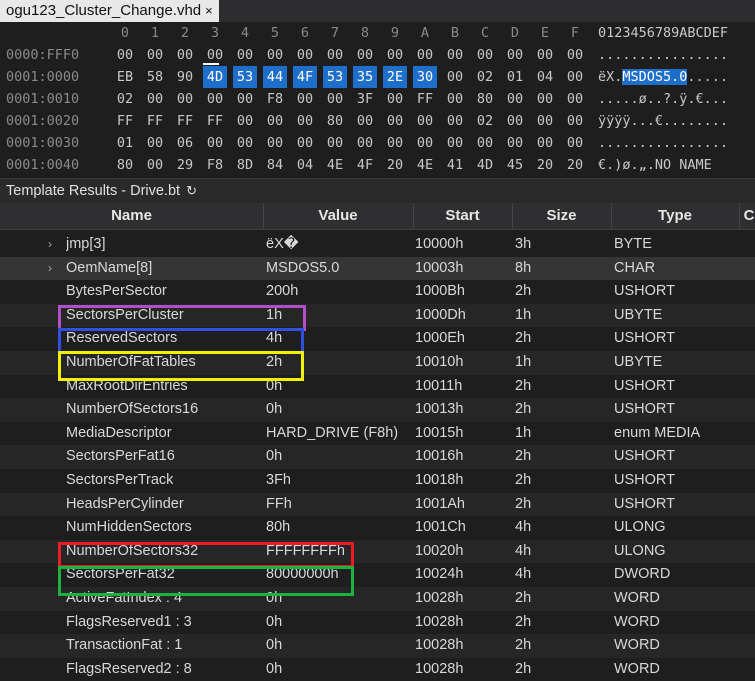 The width and height of the screenshot is (755, 681). Describe the element at coordinates (377, 292) in the screenshot. I see `template-row: BytesPerSector 200h 1000Bh 2h USHORT` at that location.